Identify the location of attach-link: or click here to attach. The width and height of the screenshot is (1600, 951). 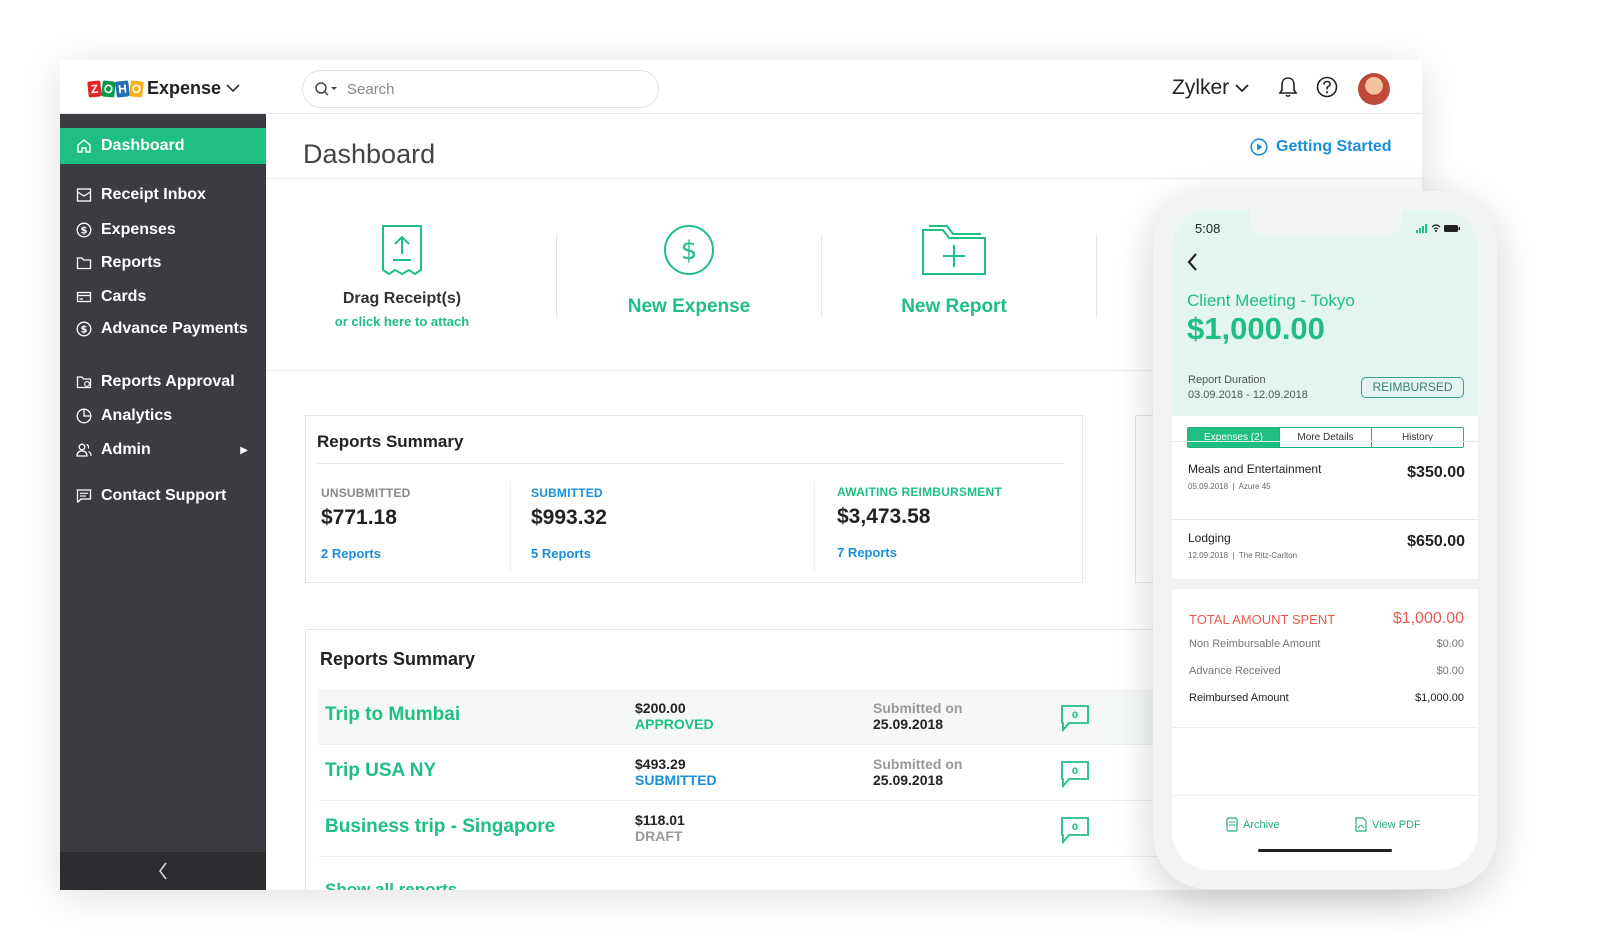
(402, 321).